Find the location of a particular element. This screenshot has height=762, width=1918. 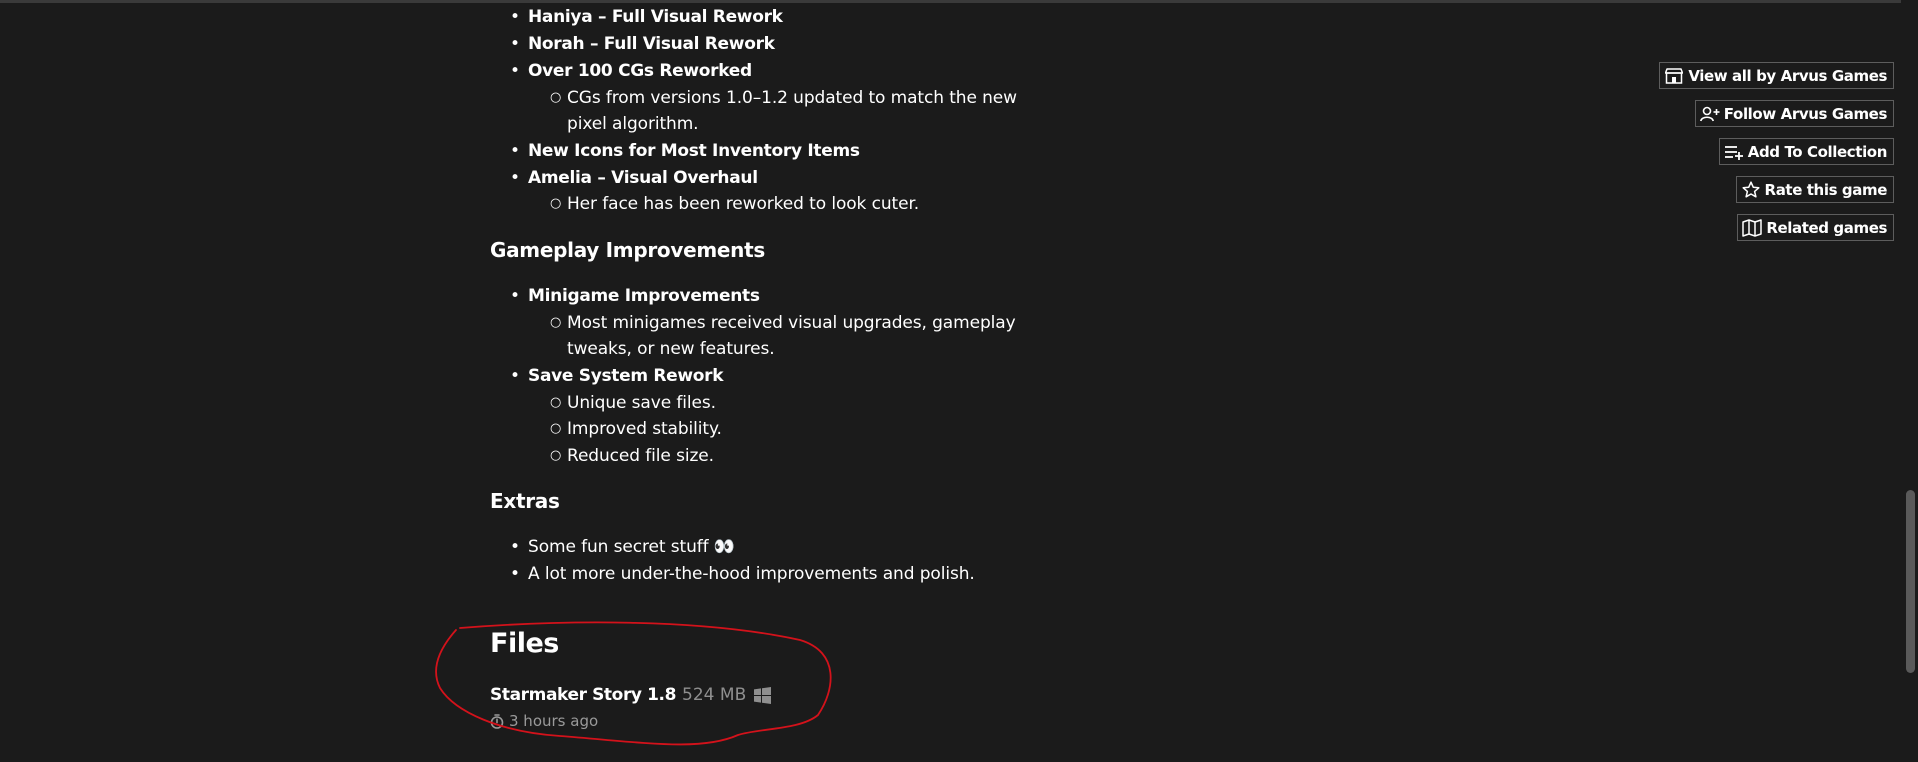

list-item: • New Icons for Most Inventory Items is located at coordinates (685, 151).